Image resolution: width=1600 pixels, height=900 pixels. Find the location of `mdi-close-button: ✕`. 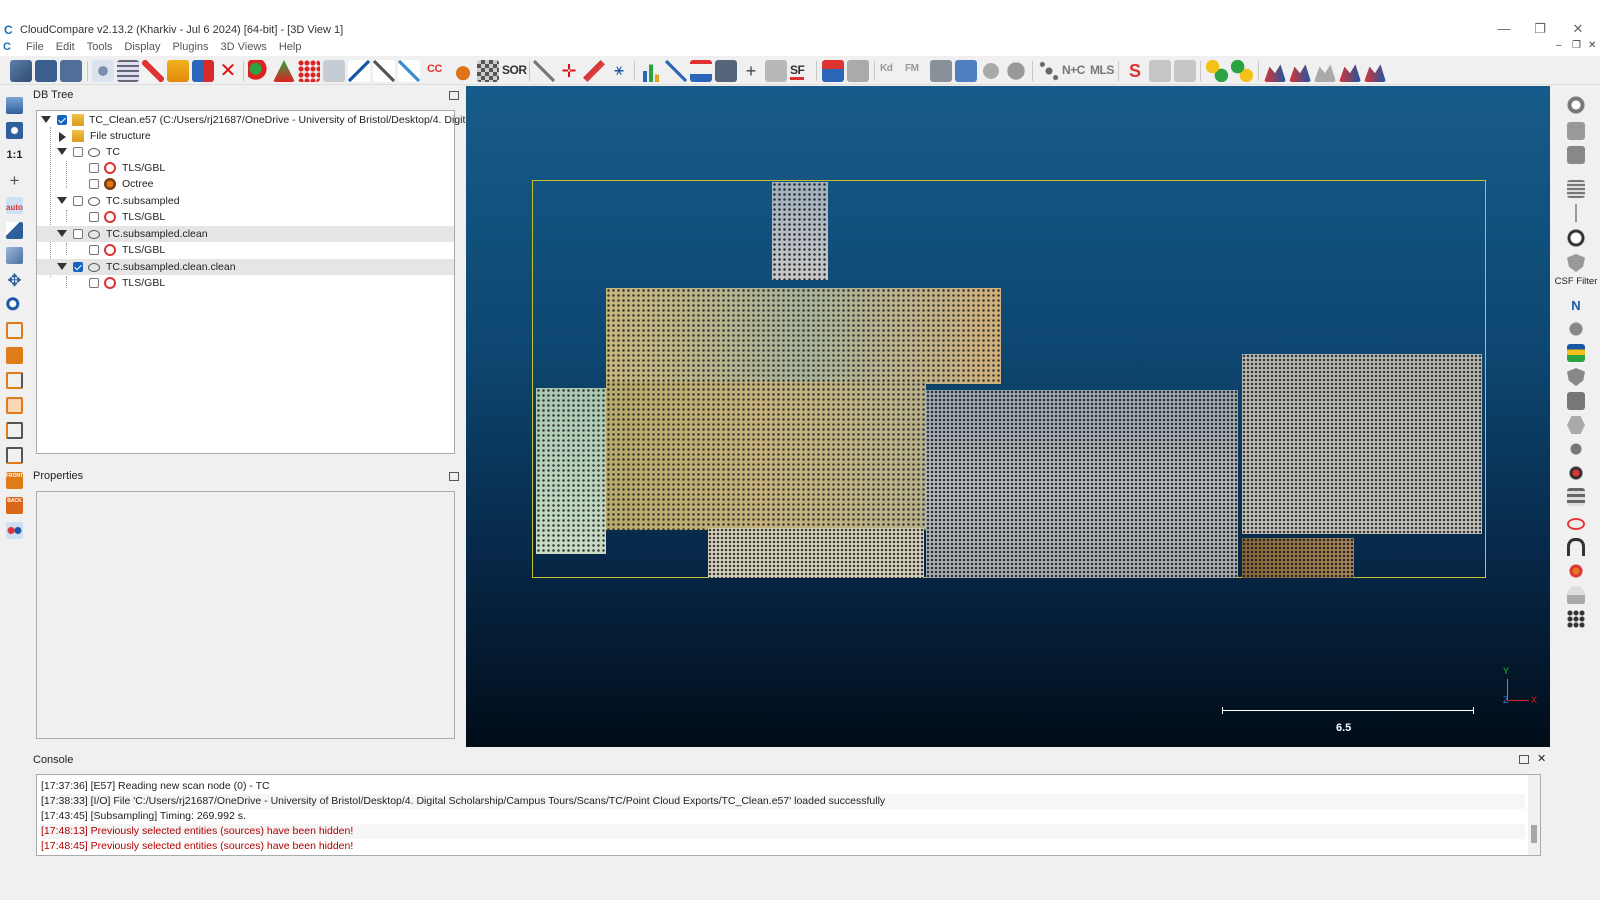

mdi-close-button: ✕ is located at coordinates (1592, 45).